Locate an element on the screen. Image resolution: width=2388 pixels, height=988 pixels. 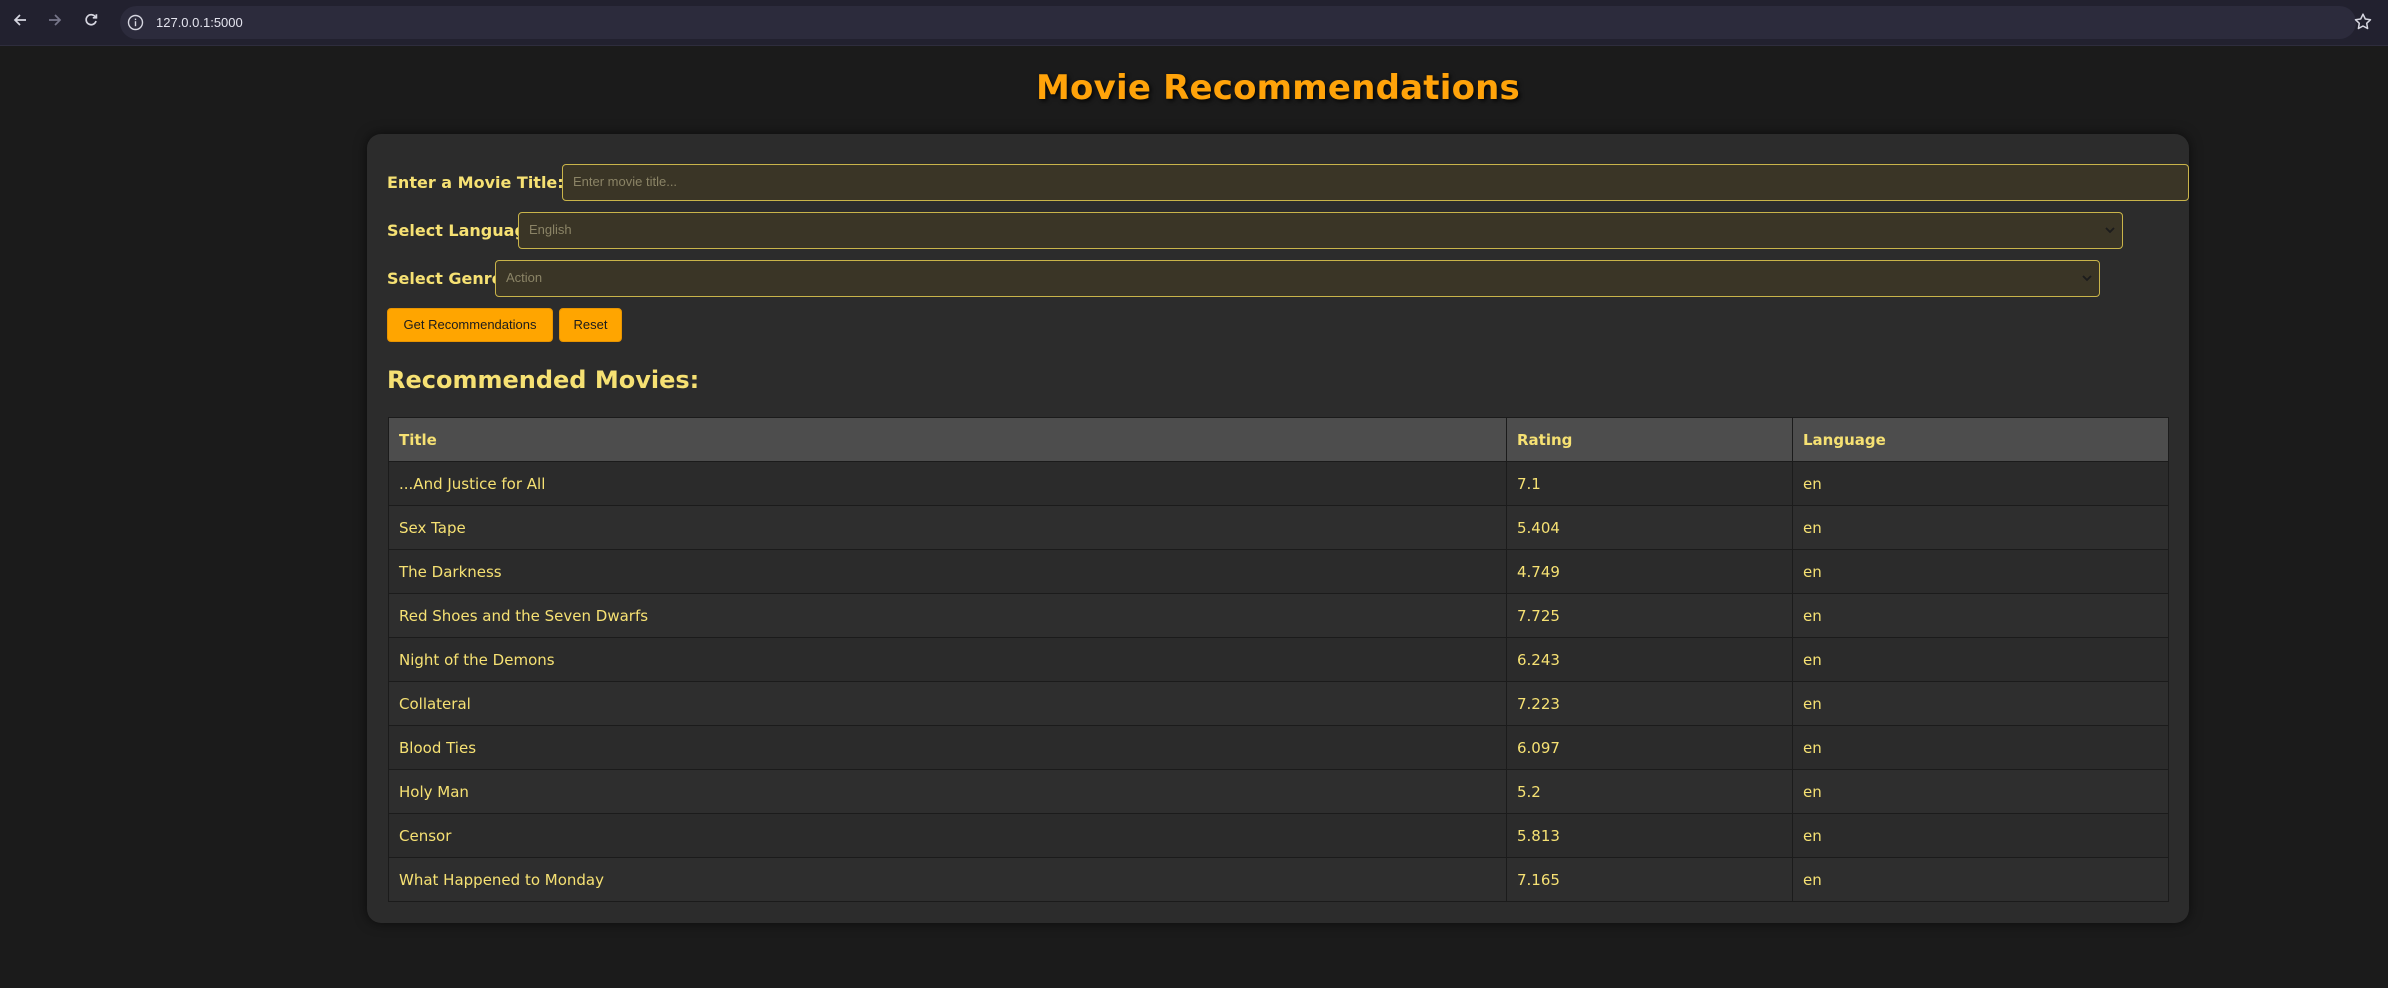
table-header-row: Title Rating Language is located at coordinates (1278, 439).